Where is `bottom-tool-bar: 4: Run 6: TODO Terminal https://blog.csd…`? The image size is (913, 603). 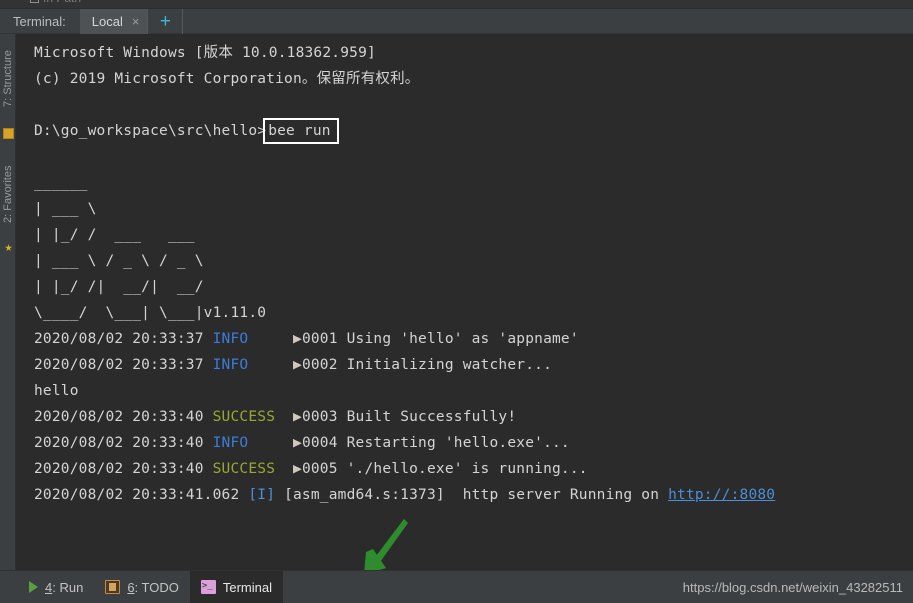 bottom-tool-bar: 4: Run 6: TODO Terminal https://blog.csd… is located at coordinates (456, 586).